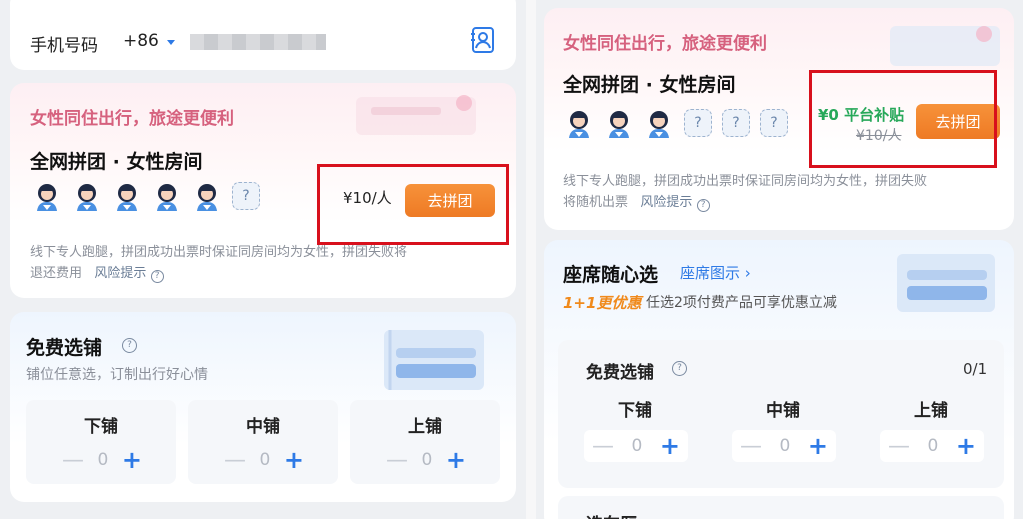  Describe the element at coordinates (975, 369) in the screenshot. I see `berth-count: 0/1` at that location.